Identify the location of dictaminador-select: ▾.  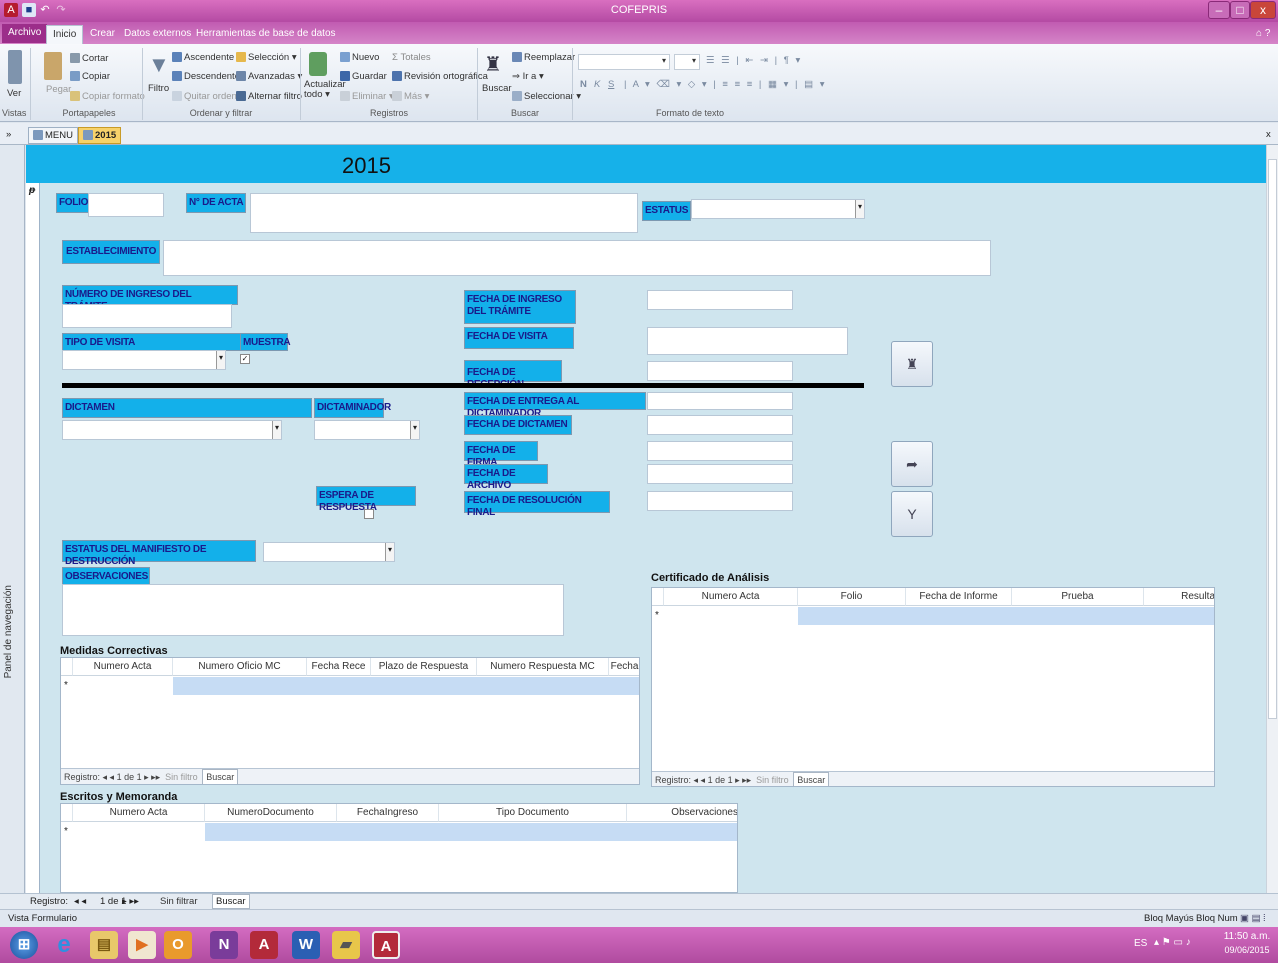
(367, 430).